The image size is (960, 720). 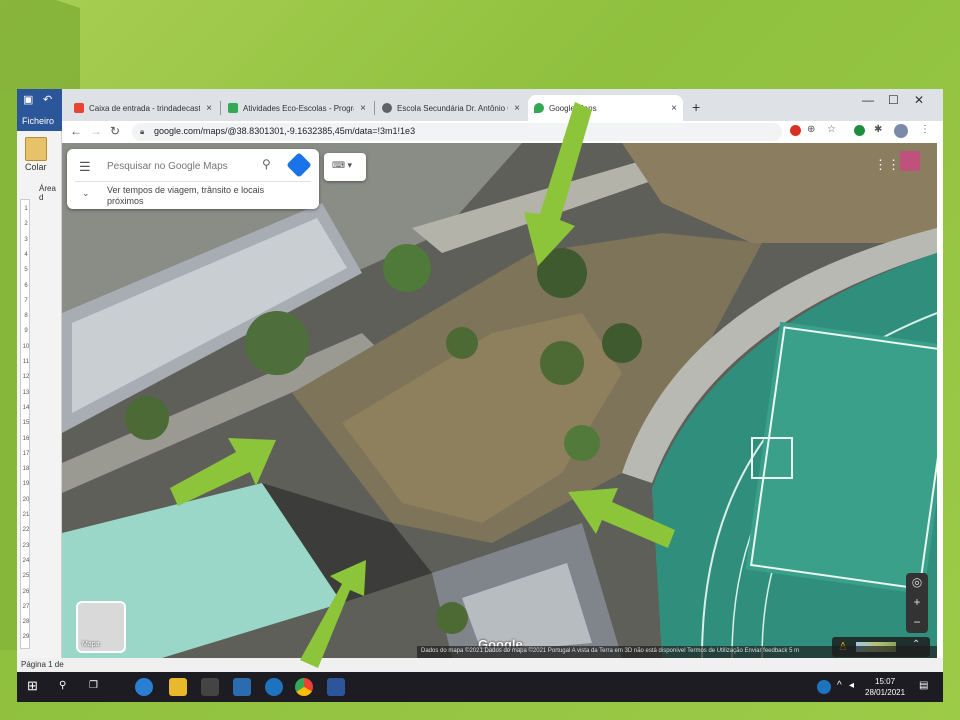 I want to click on clock-time: 15:07, so click(x=885, y=681).